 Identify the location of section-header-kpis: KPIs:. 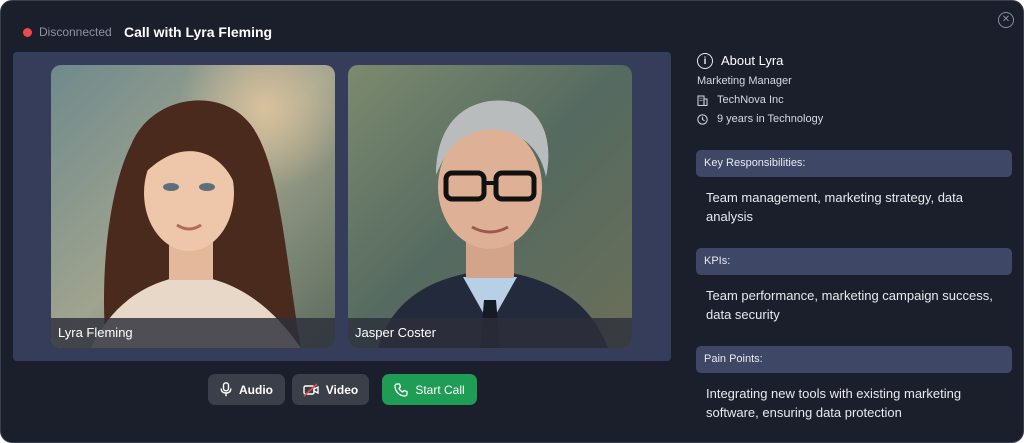
(854, 261).